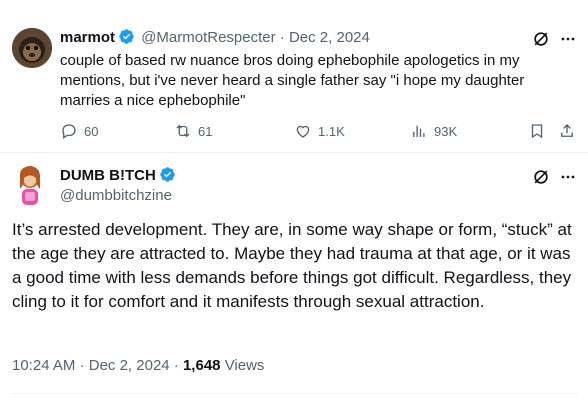 The image size is (588, 402). I want to click on quoted-tweet-header: marmot @MarmotRespecter · Dec 2, 2024, so click(215, 37).